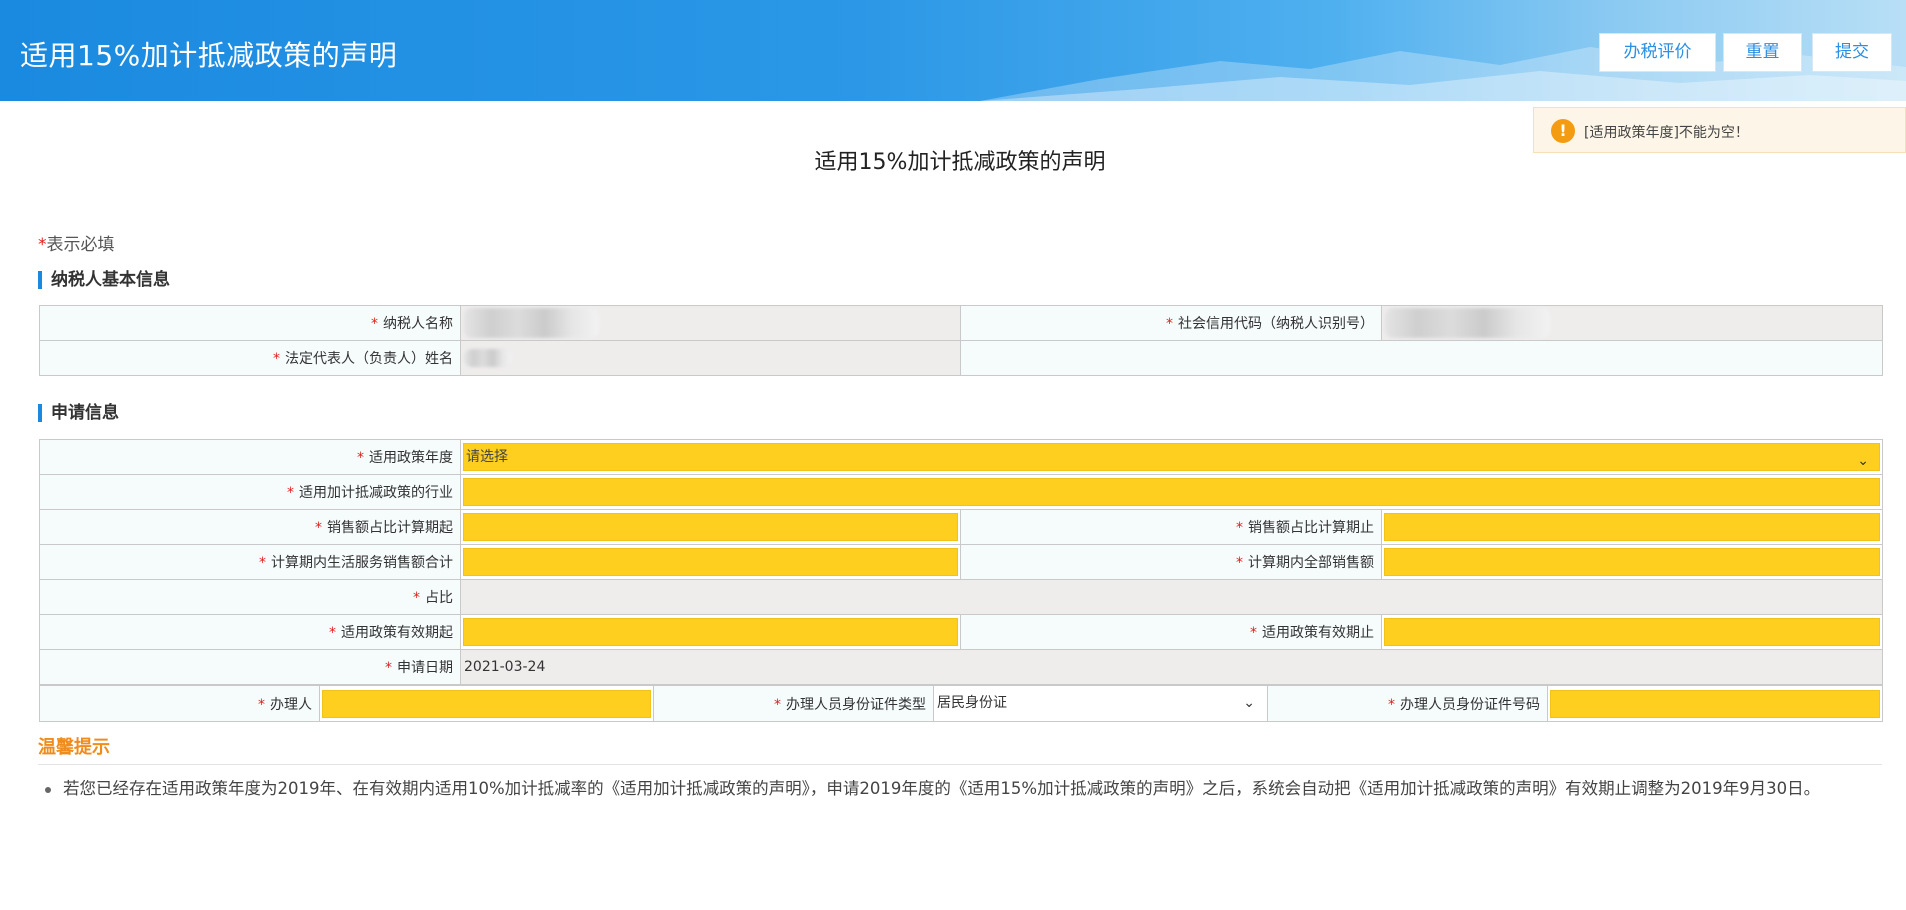 The width and height of the screenshot is (1906, 910). What do you see at coordinates (250, 457) in the screenshot?
I see `policy-year-label: * 适用政策年度` at bounding box center [250, 457].